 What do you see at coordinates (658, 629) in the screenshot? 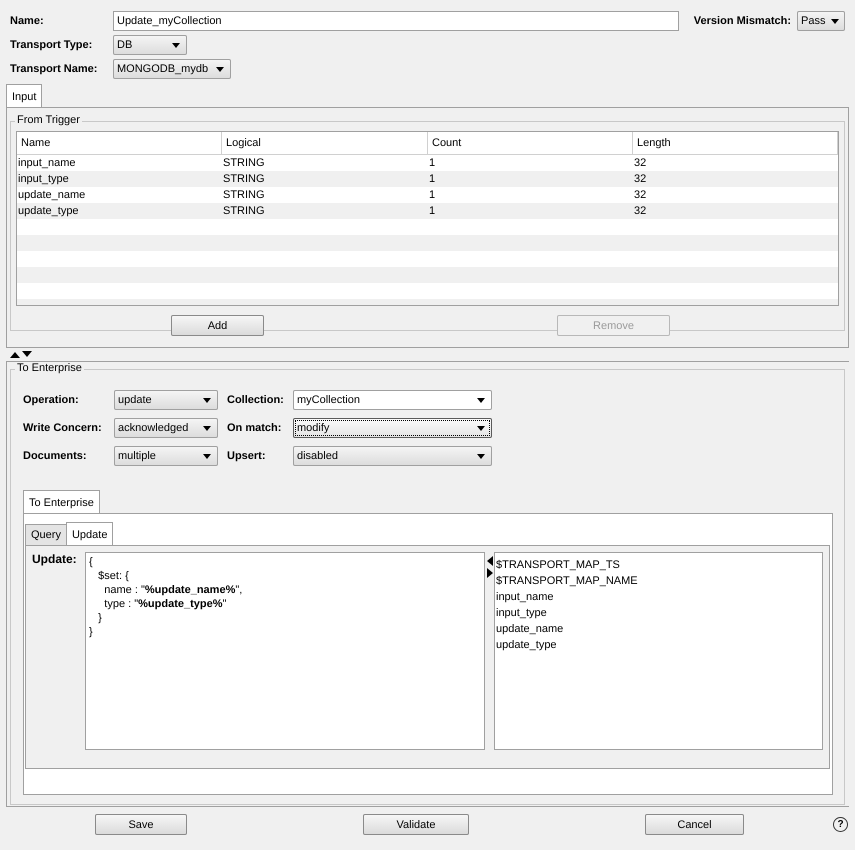
I see `list-item: update_name` at bounding box center [658, 629].